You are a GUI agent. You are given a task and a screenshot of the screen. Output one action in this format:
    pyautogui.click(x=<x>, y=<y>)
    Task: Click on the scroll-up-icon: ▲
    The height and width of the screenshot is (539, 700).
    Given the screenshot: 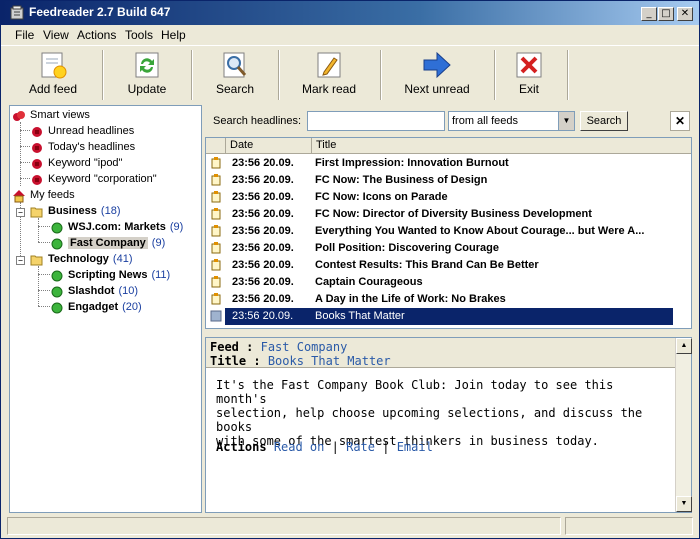 What is the action you would take?
    pyautogui.click(x=684, y=346)
    